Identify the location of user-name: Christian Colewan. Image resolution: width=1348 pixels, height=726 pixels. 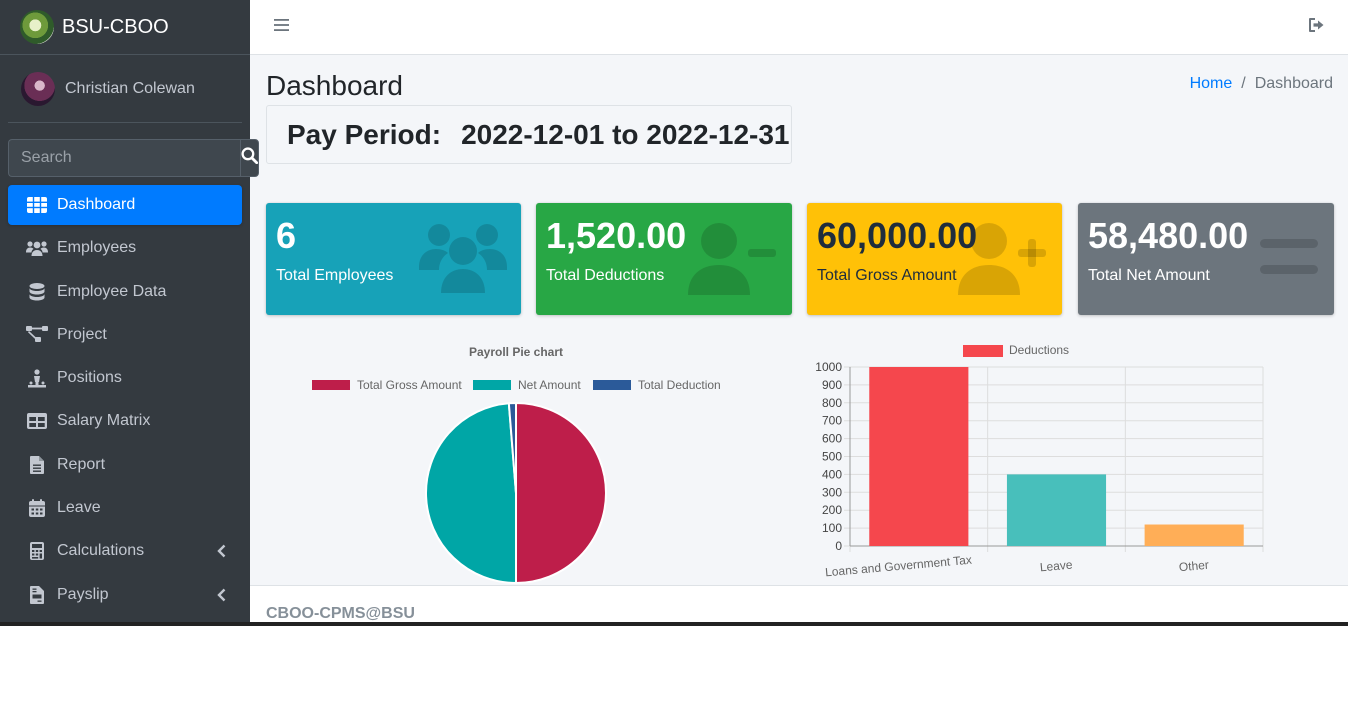
(130, 89).